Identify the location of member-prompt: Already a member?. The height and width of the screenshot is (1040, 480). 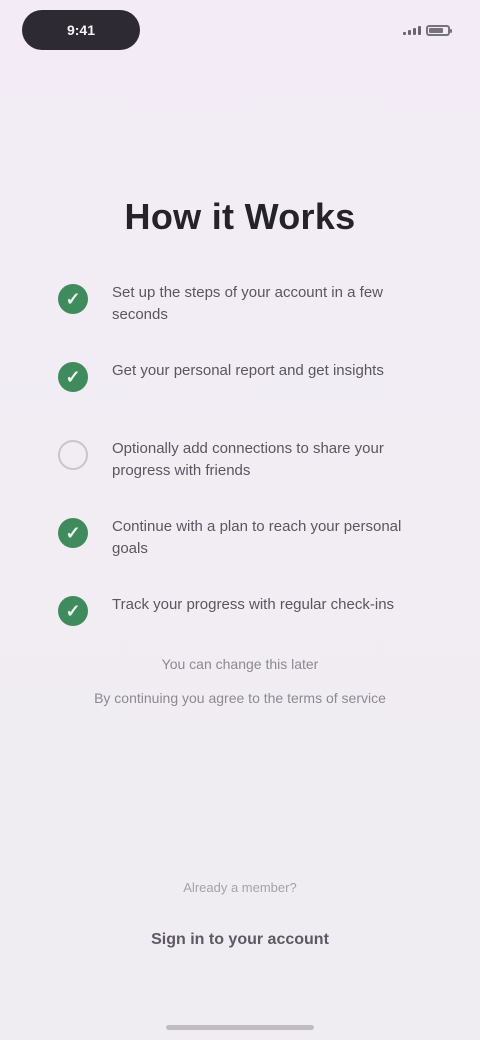
(240, 887).